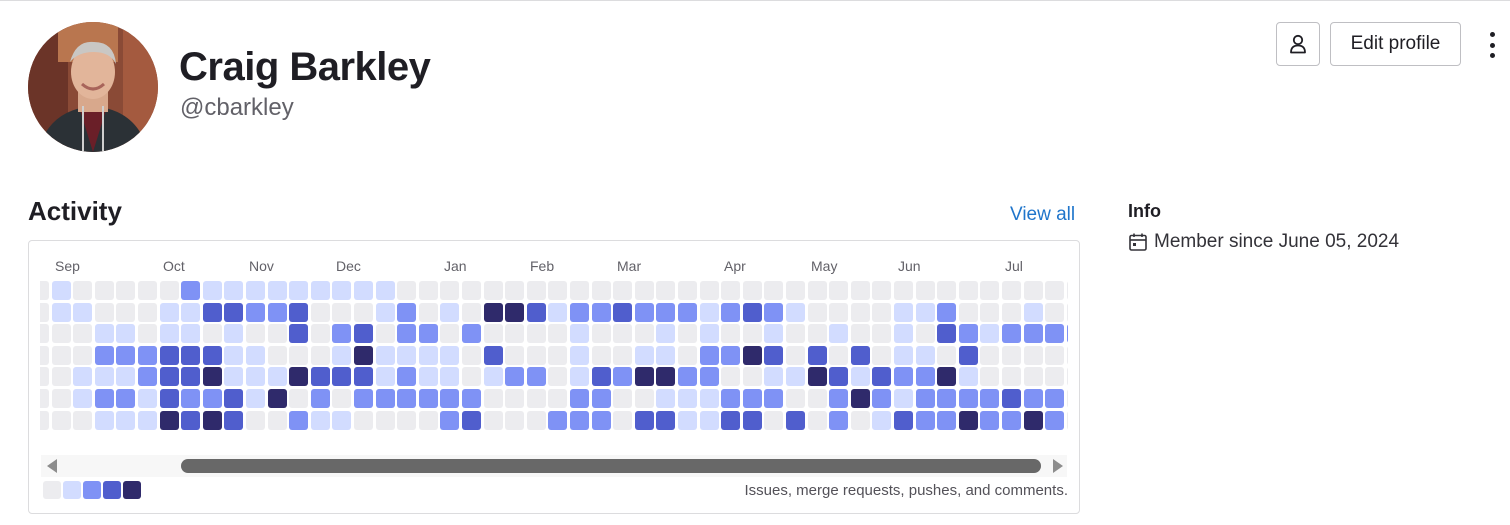 The width and height of the screenshot is (1510, 525). Describe the element at coordinates (1492, 45) in the screenshot. I see `kebab-menu-icon` at that location.